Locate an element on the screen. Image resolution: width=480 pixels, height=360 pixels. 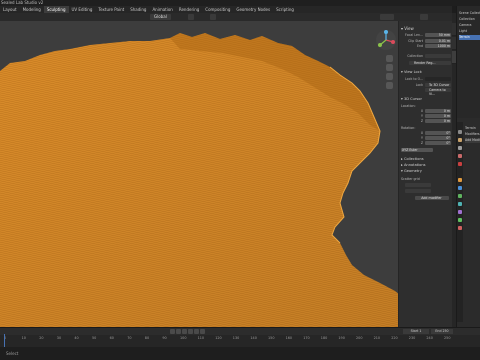
end-frame-field: End 250 is located at coordinates (442, 331).